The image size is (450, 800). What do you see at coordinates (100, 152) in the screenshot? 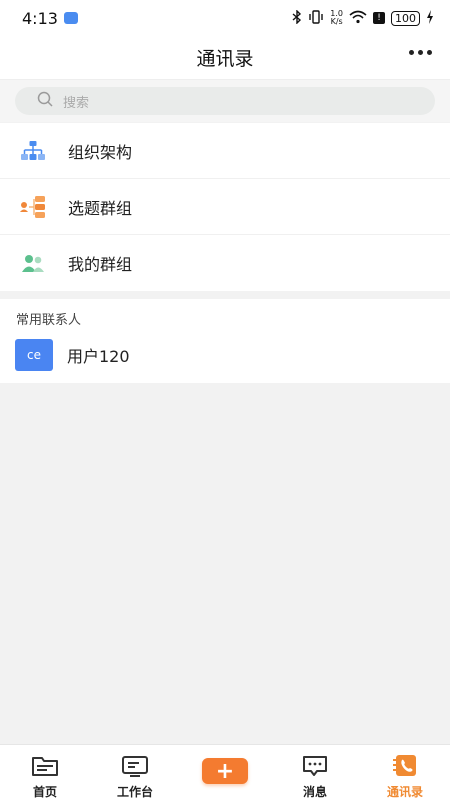
I see `menu-label: 组织架构` at bounding box center [100, 152].